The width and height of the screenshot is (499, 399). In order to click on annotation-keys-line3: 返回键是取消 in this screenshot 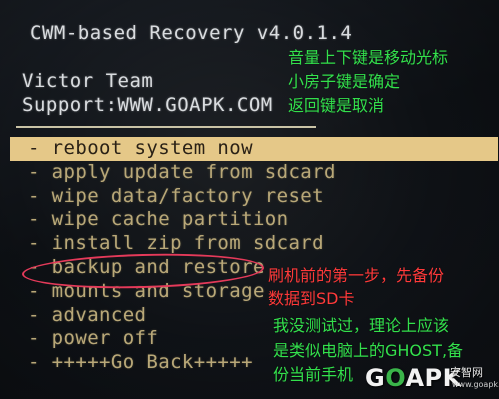, I will do `click(336, 105)`.